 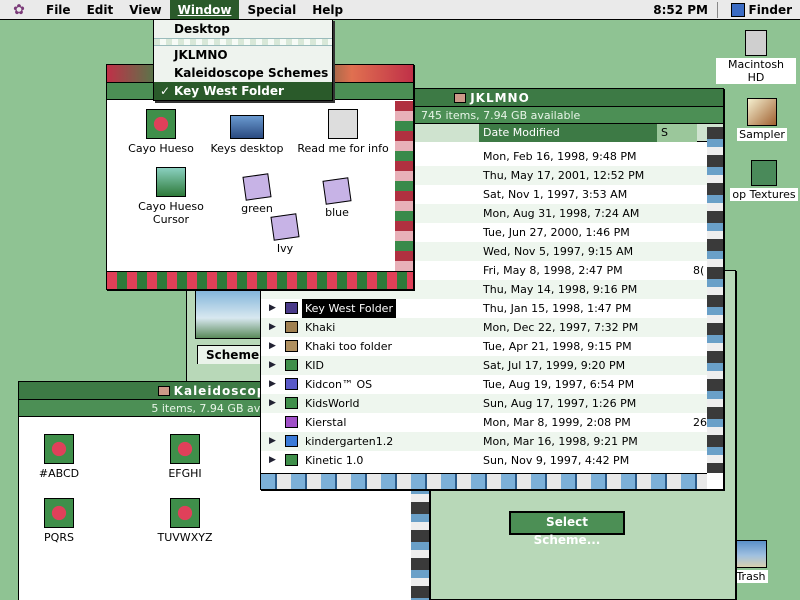 I want to click on menu-edit: Edit, so click(x=100, y=10).